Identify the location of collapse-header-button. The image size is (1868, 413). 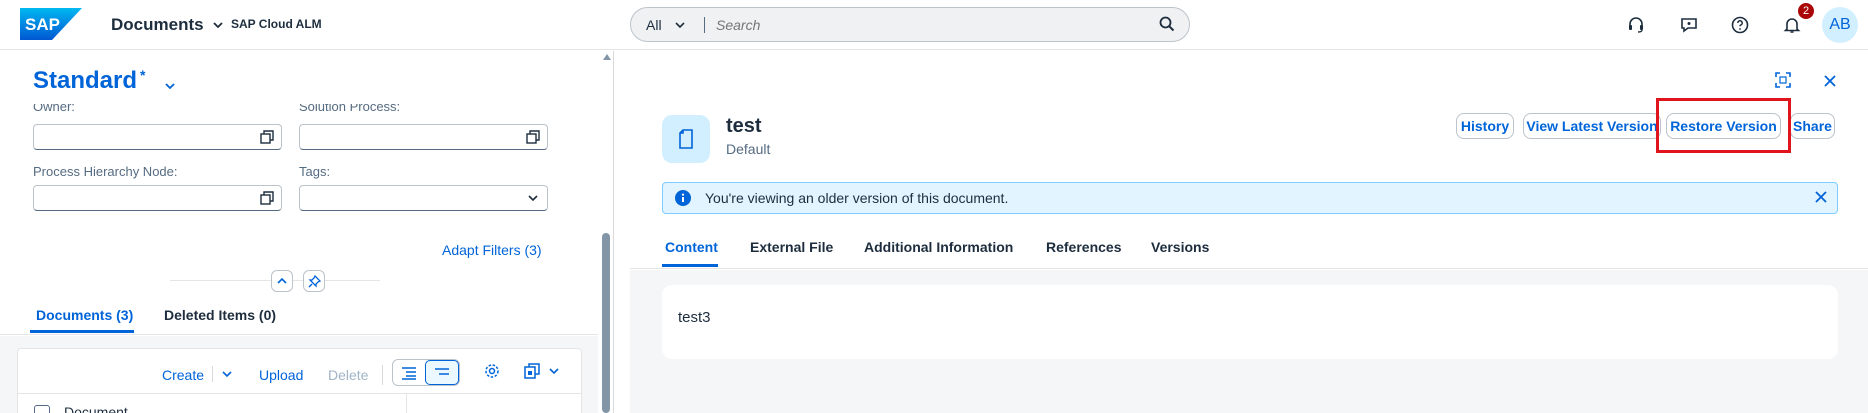
(282, 281).